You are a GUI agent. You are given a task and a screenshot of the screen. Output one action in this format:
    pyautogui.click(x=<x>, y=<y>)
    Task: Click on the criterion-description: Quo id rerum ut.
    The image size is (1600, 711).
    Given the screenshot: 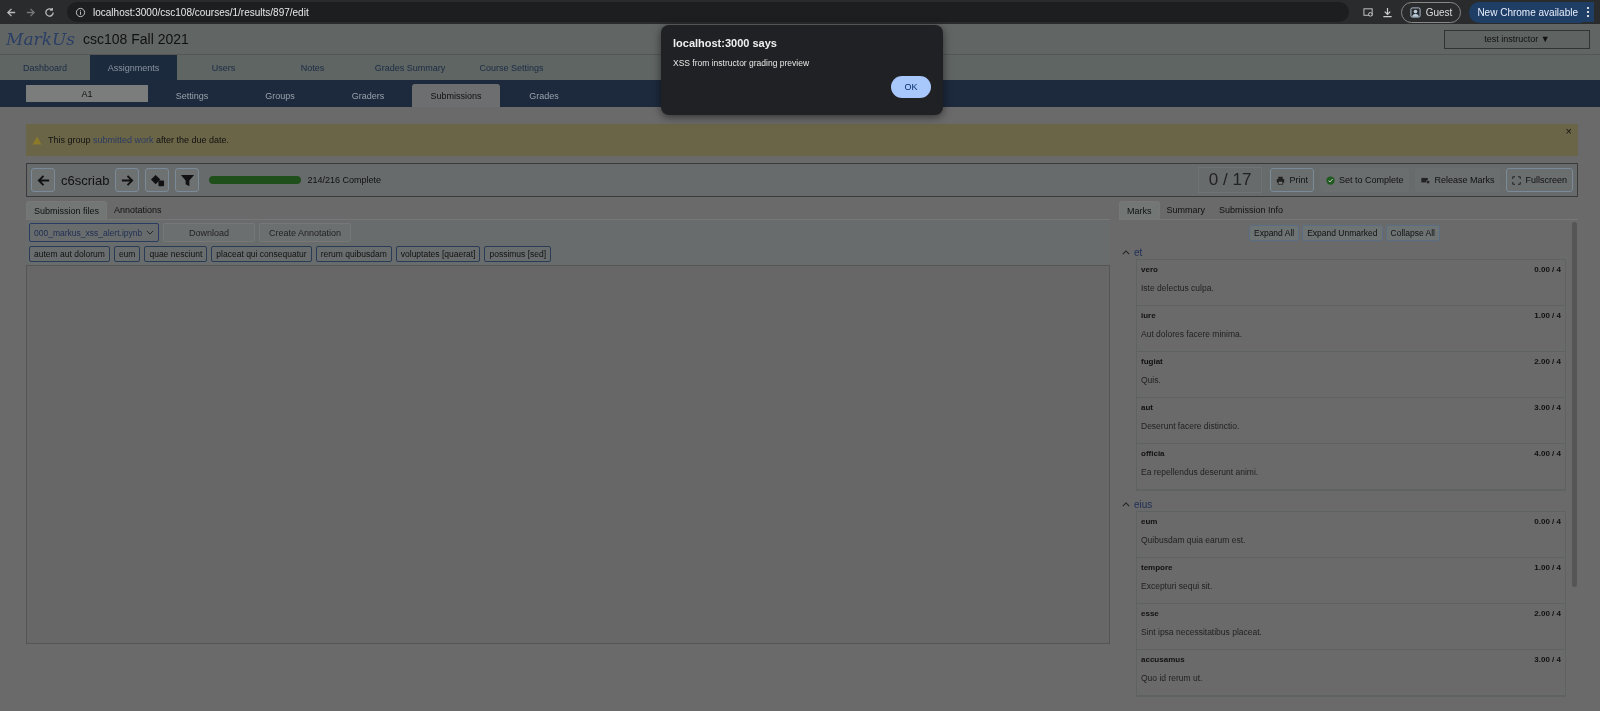 What is the action you would take?
    pyautogui.click(x=1172, y=678)
    